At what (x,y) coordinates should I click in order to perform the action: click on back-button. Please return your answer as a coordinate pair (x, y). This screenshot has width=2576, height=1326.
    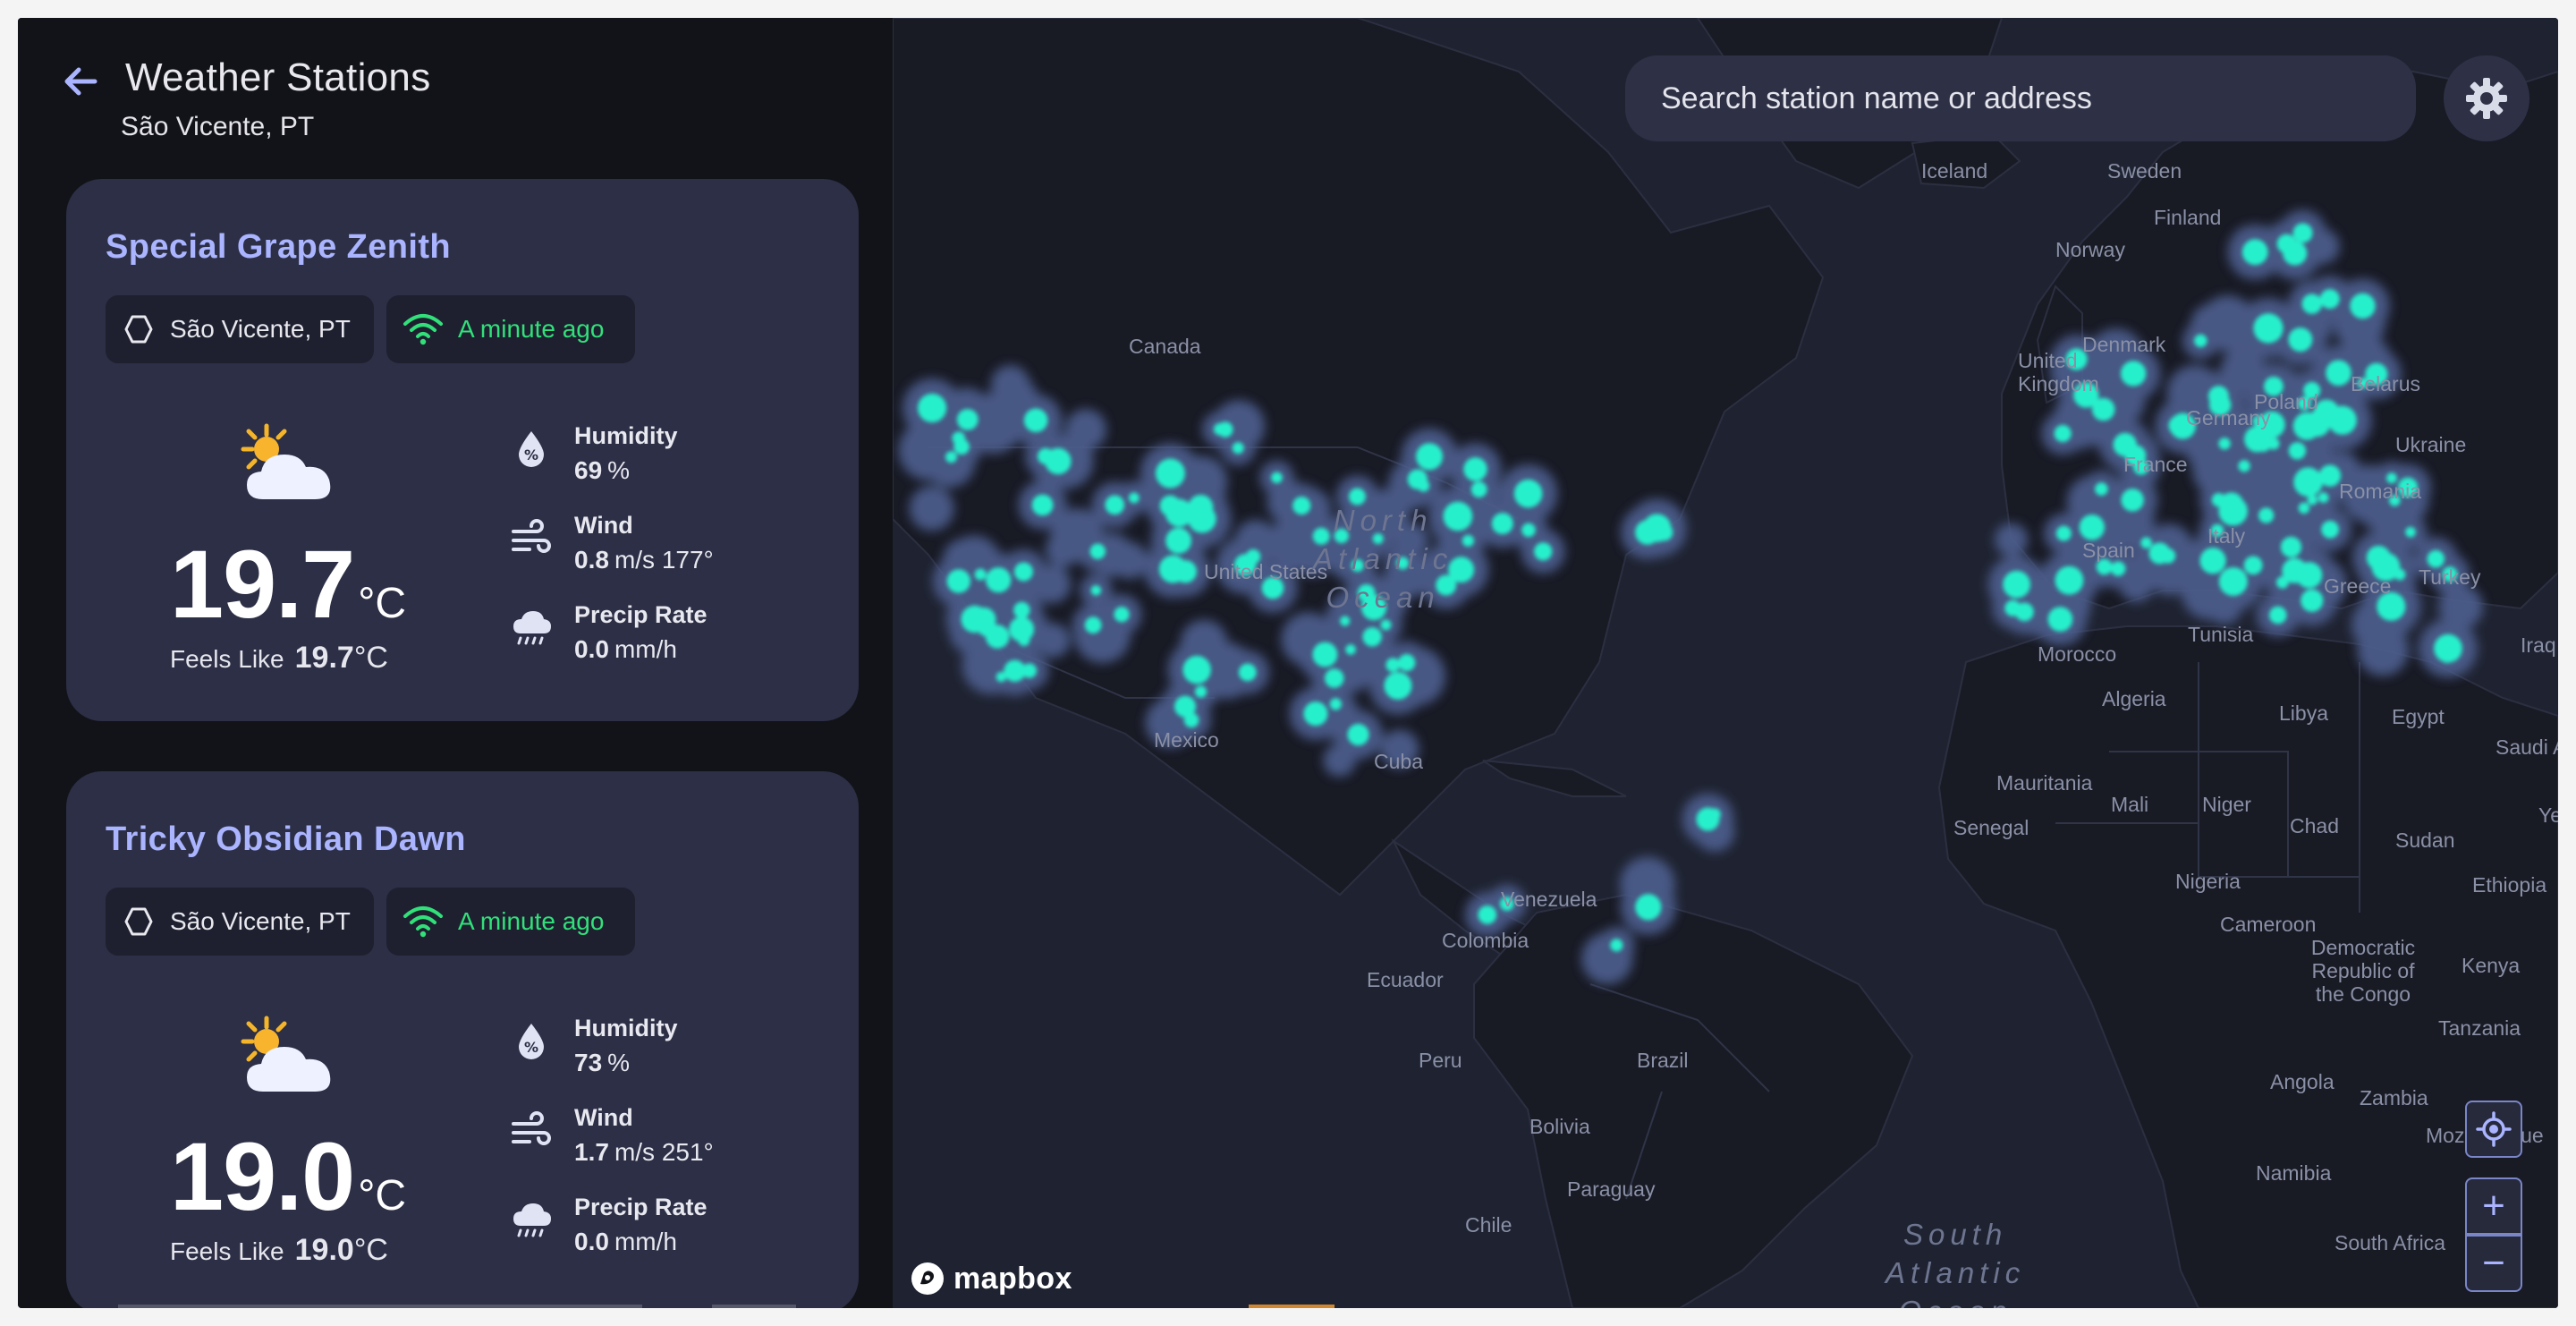
    Looking at the image, I should click on (81, 81).